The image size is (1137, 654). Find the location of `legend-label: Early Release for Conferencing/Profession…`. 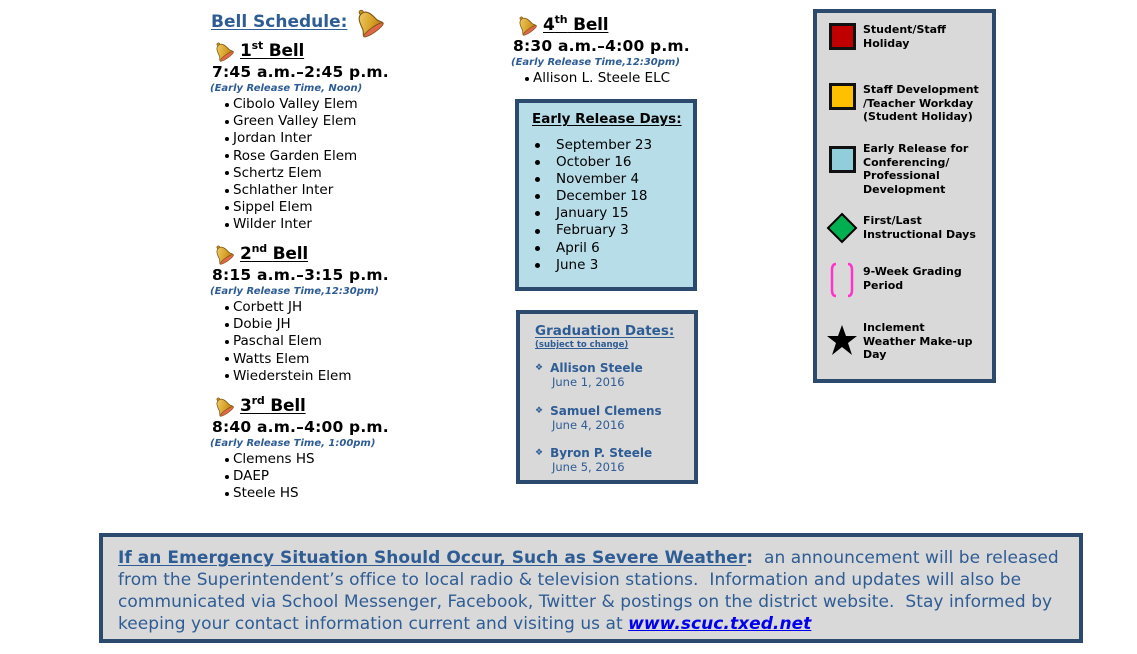

legend-label: Early Release for Conferencing/Profession… is located at coordinates (916, 169).